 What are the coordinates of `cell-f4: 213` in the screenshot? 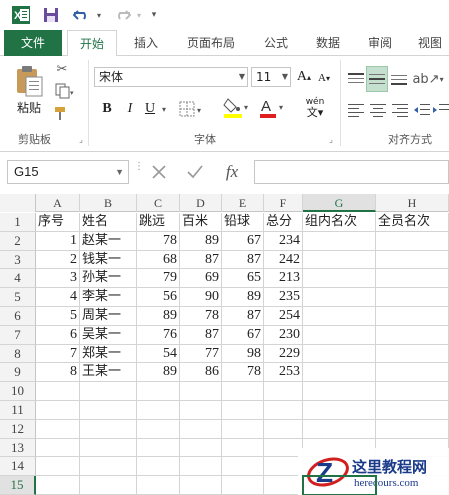 It's located at (283, 279).